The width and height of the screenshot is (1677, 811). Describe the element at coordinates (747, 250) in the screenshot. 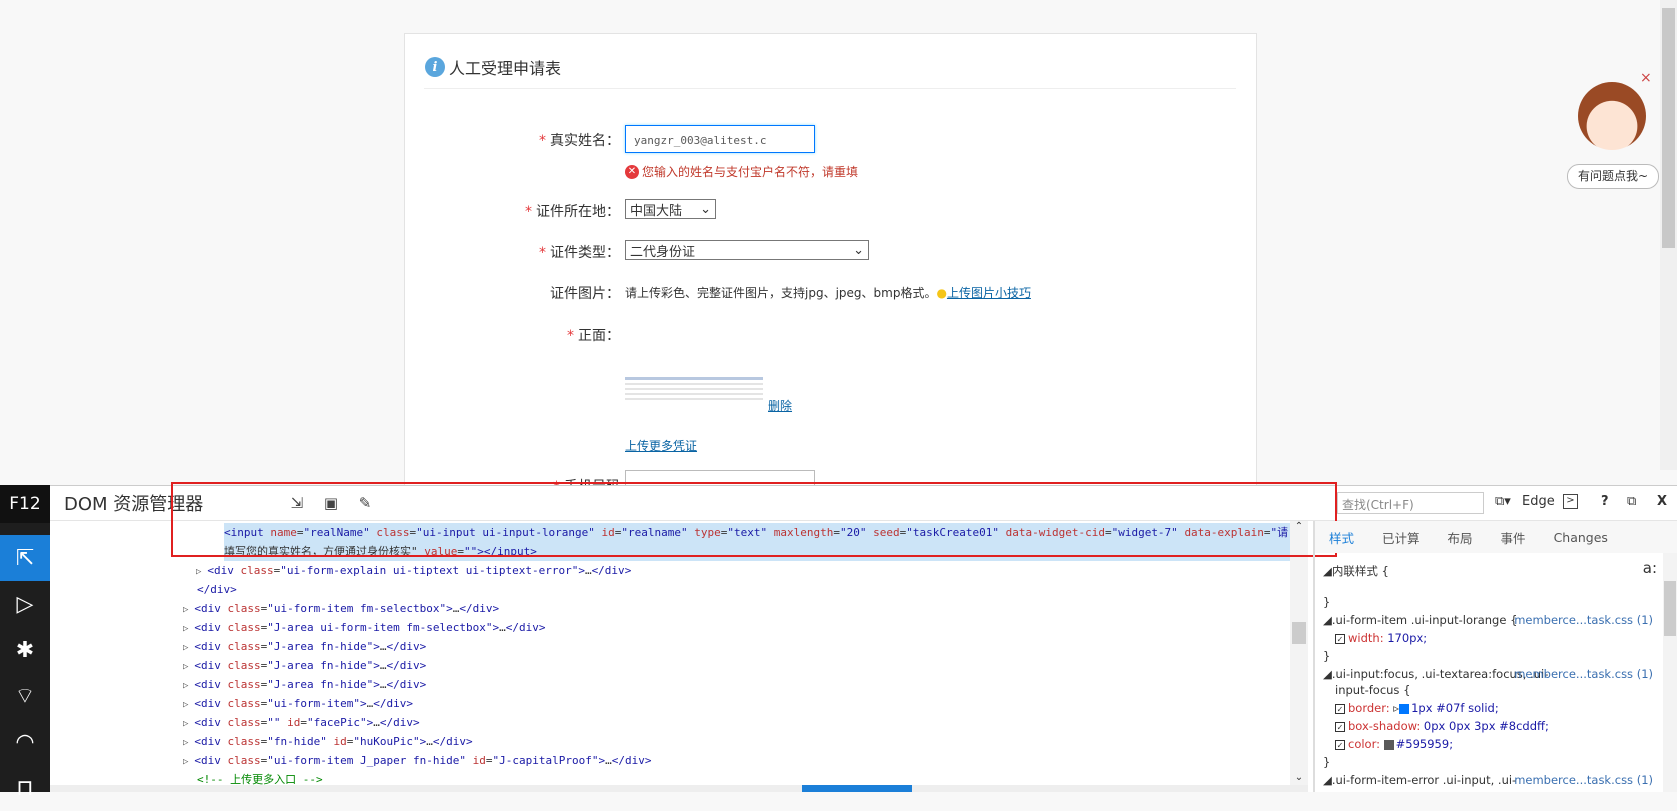

I see `id-type-select: 二代身份证 ⌄` at that location.